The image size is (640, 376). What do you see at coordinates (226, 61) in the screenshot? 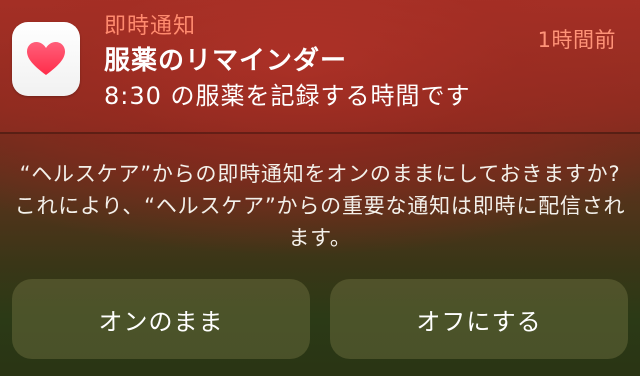
I see `notification-title: 服薬のリマインダー` at bounding box center [226, 61].